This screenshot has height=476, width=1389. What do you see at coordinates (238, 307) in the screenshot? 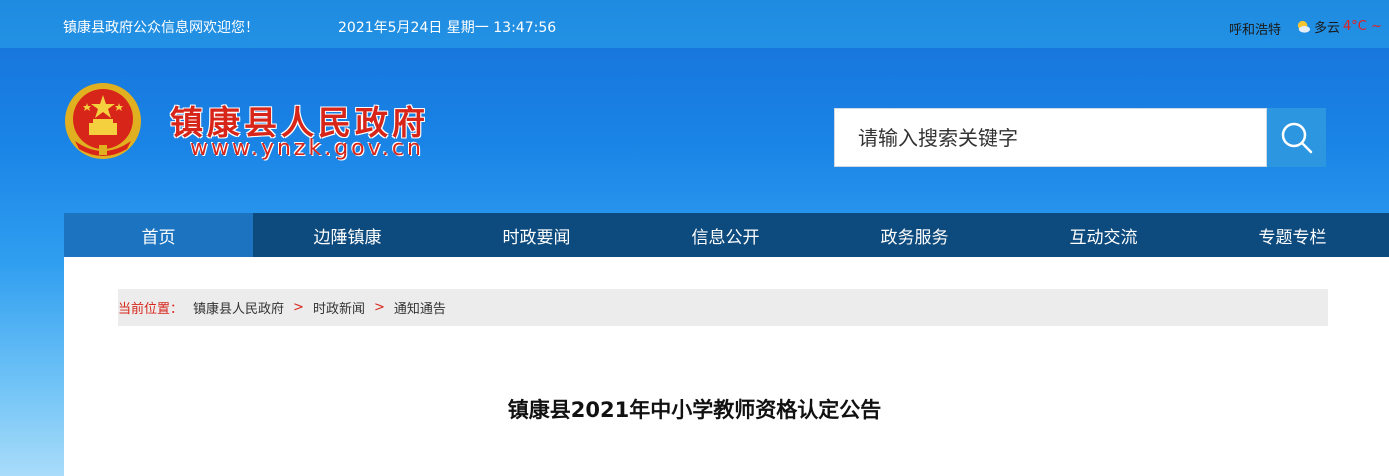
I see `breadcrumb-link-home: 镇康县人民政府` at bounding box center [238, 307].